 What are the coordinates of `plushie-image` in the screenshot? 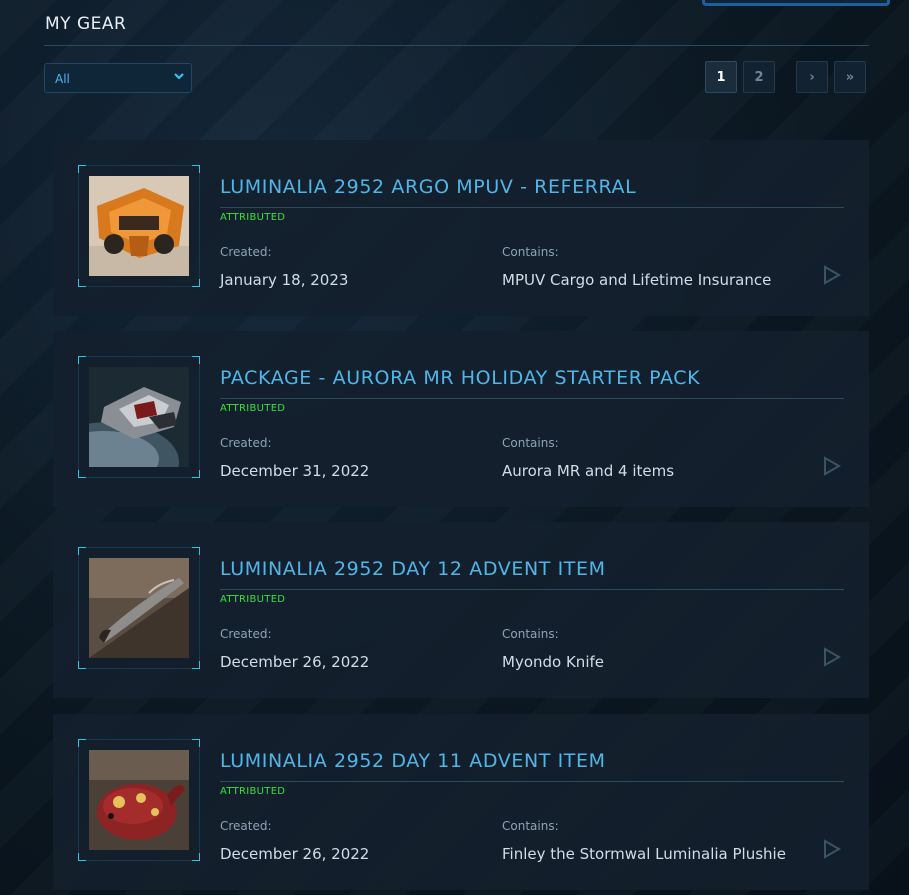 It's located at (139, 800).